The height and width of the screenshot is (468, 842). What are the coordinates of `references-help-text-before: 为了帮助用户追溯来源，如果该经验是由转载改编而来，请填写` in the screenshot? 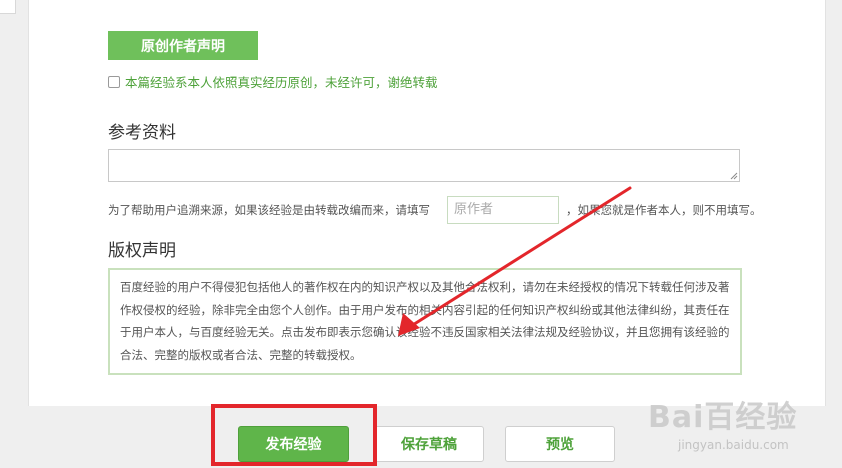 It's located at (269, 210).